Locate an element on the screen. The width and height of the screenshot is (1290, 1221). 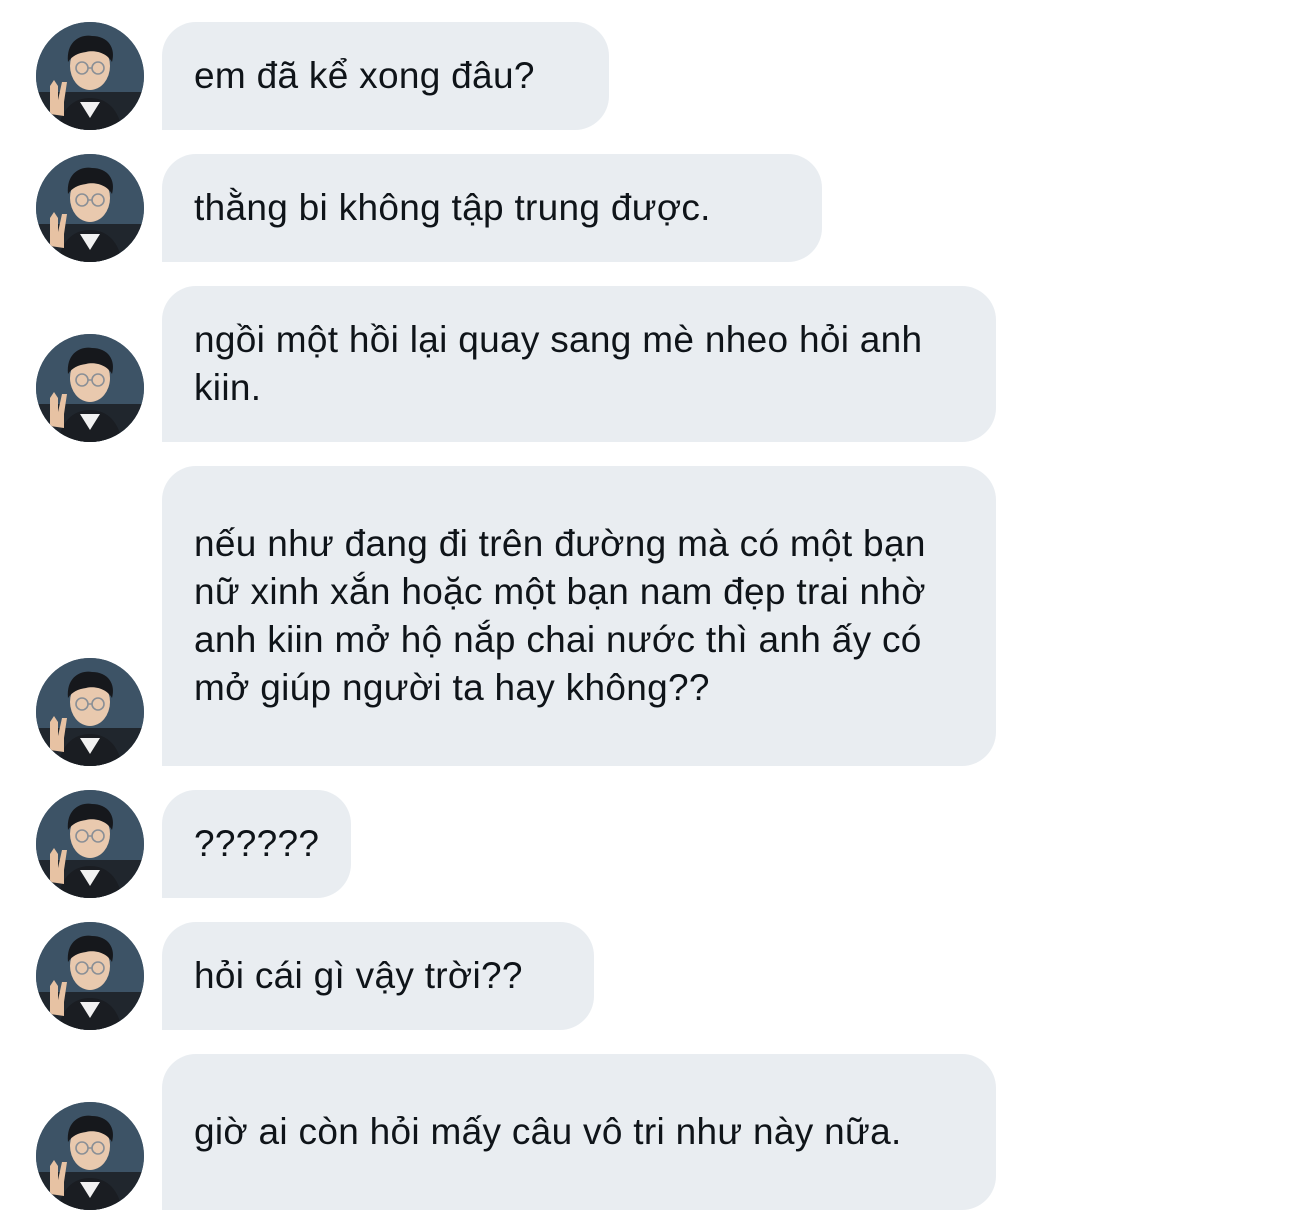
message-text: hỏi cái gì vậy trời?? is located at coordinates (358, 975).